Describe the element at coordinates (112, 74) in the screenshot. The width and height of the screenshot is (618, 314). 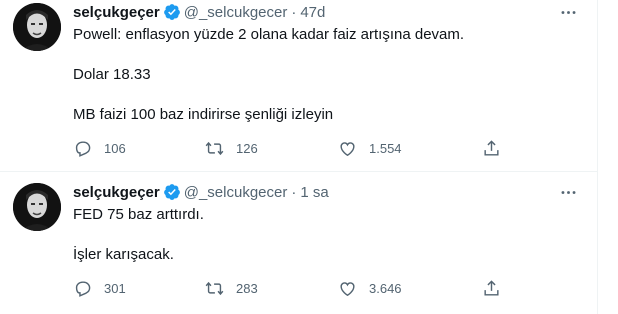
I see `tweet-text-line: Dolar 18.33` at that location.